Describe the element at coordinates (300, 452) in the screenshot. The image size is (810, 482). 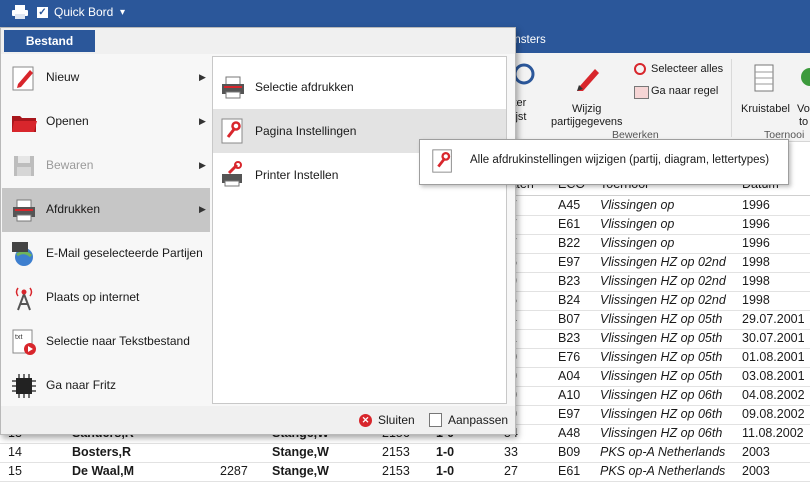
I see `cell-black: Stange,W` at that location.